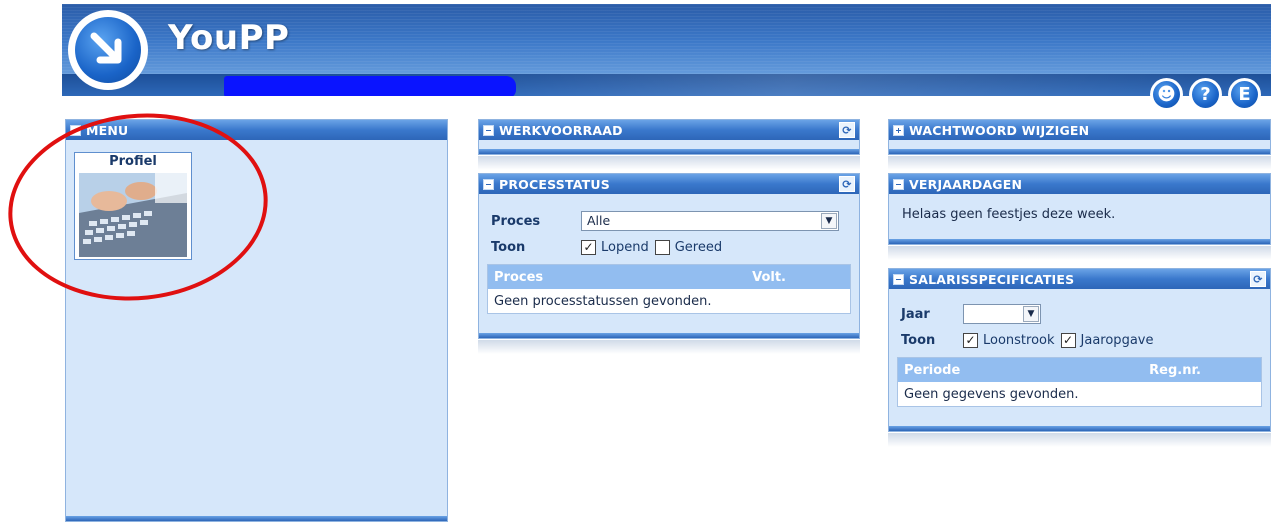 The image size is (1271, 522). Describe the element at coordinates (966, 184) in the screenshot. I see `verjaardagen-title: VERJAARDAGEN` at that location.